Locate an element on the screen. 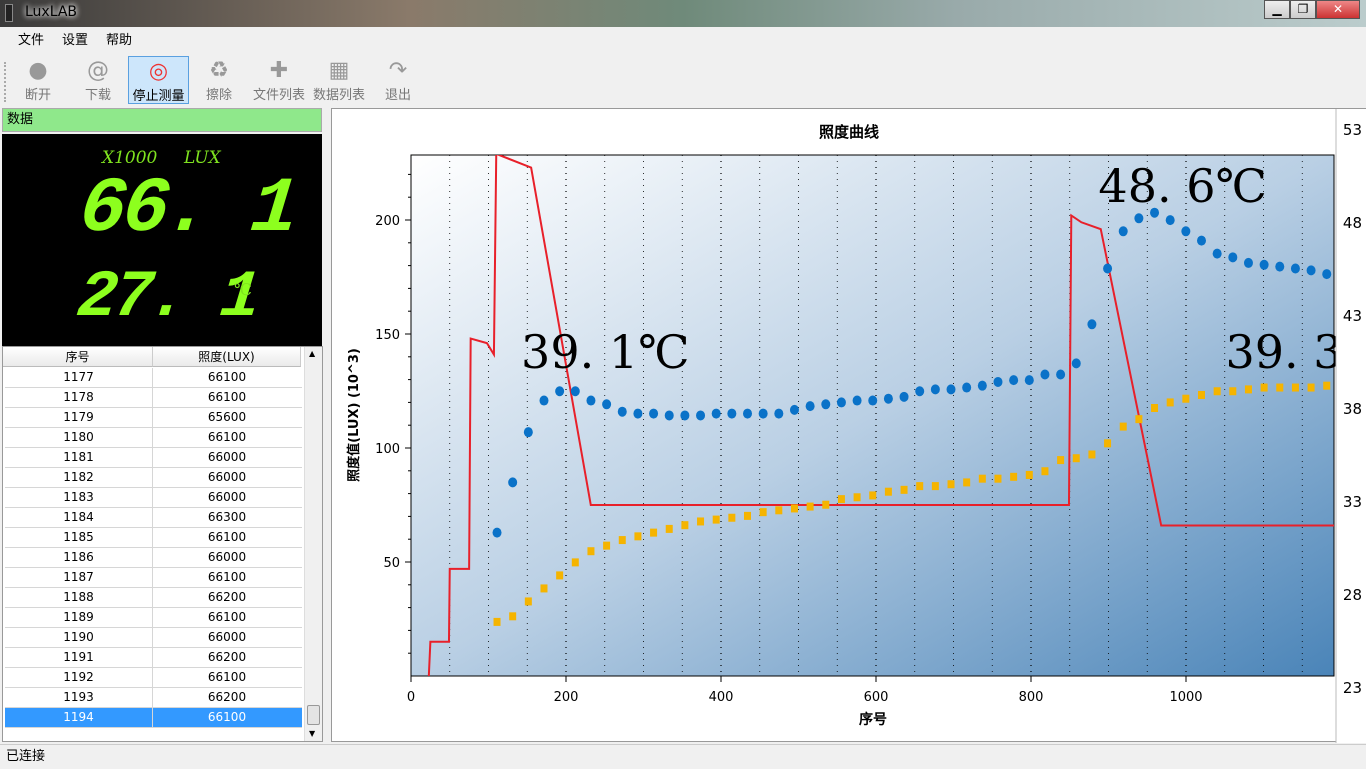 The width and height of the screenshot is (1366, 769). scroll-thumb is located at coordinates (313, 715).